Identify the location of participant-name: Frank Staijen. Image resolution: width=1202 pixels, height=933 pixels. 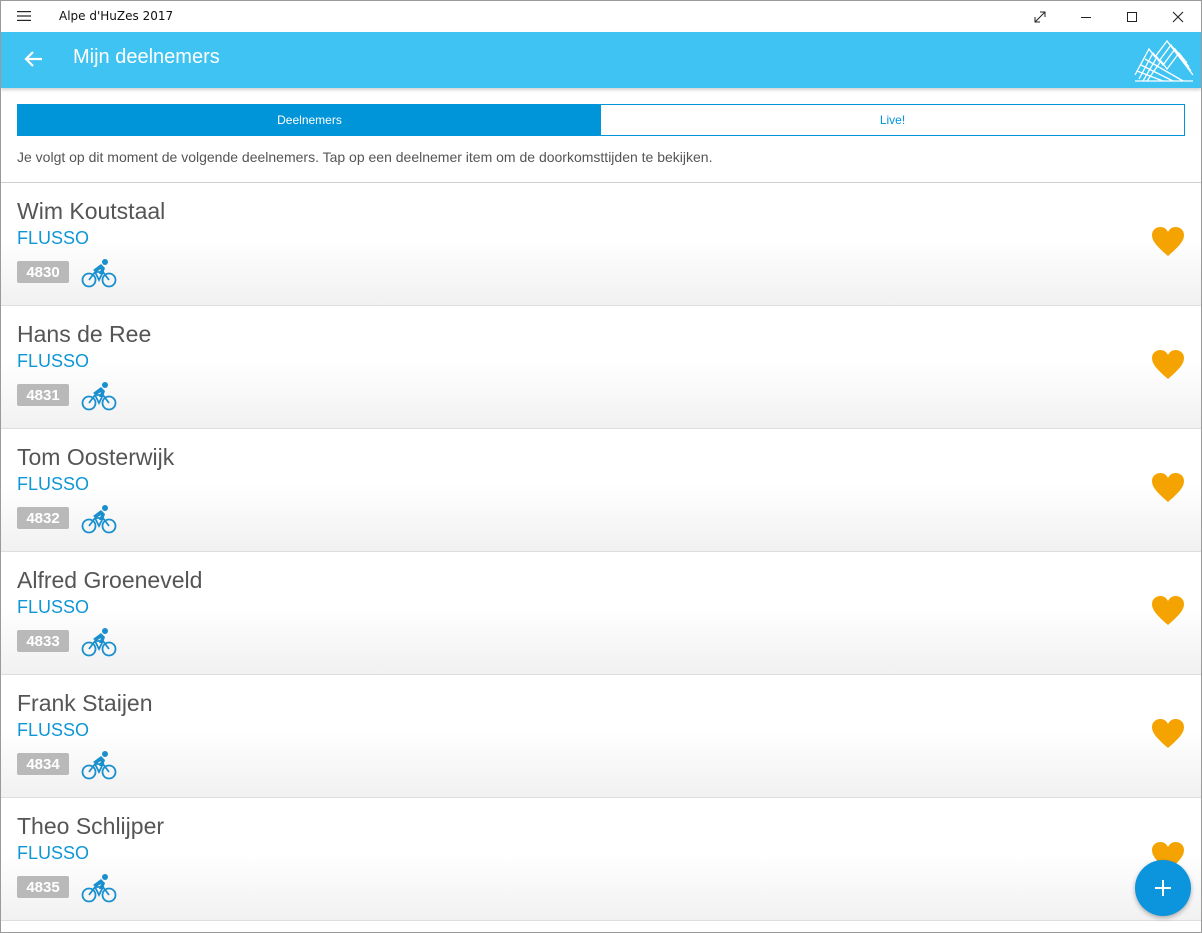
(85, 703).